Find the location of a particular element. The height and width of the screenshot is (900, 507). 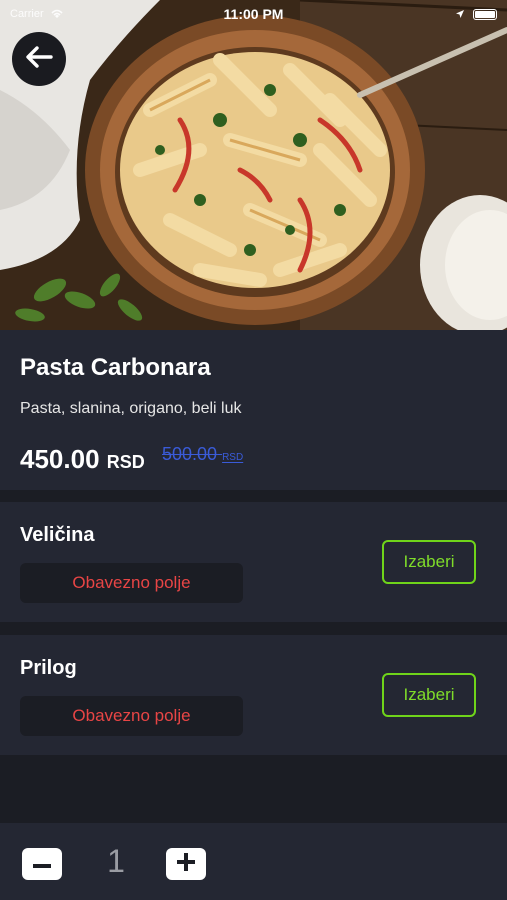

option-section-side: Prilog Obavezno polje Izaberi is located at coordinates (253, 695).